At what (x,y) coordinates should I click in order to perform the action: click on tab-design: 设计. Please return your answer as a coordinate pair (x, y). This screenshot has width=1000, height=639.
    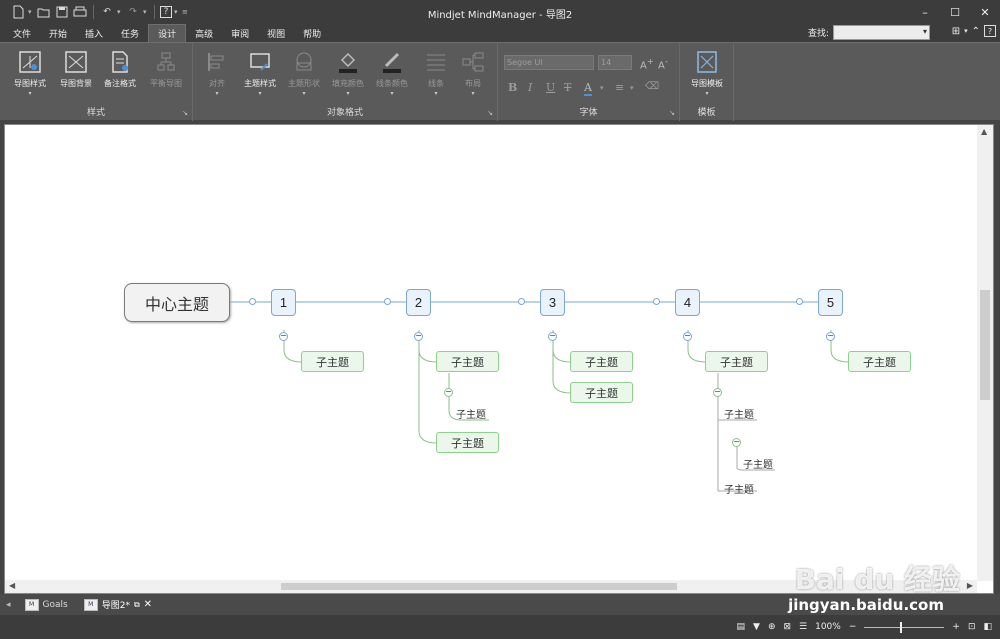
    Looking at the image, I should click on (167, 33).